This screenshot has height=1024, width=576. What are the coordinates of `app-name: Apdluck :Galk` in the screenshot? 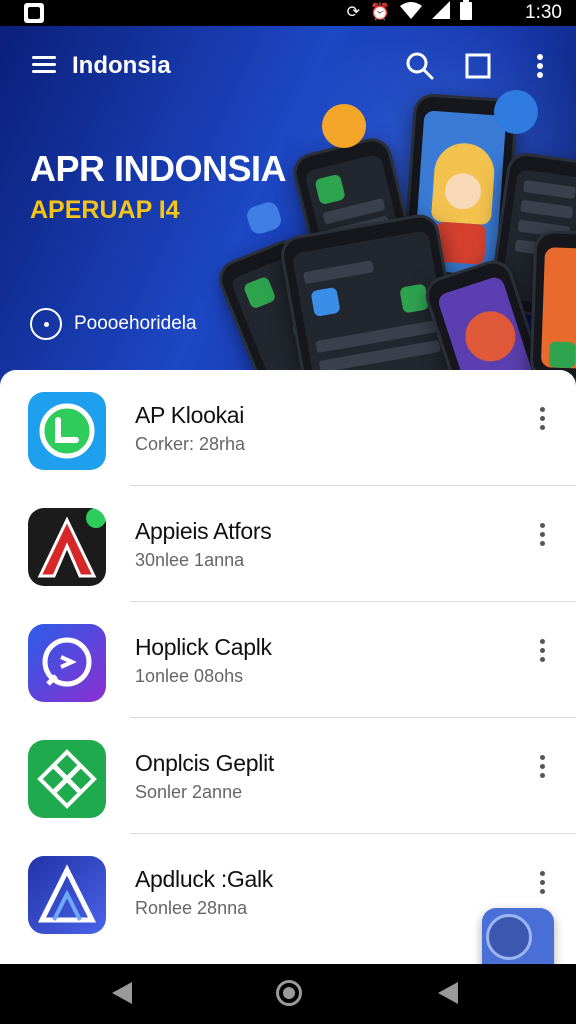 It's located at (204, 879).